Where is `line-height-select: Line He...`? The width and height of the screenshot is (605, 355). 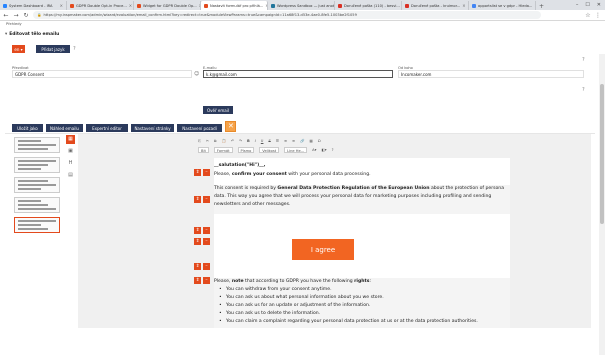 line-height-select: Line He... is located at coordinates (295, 150).